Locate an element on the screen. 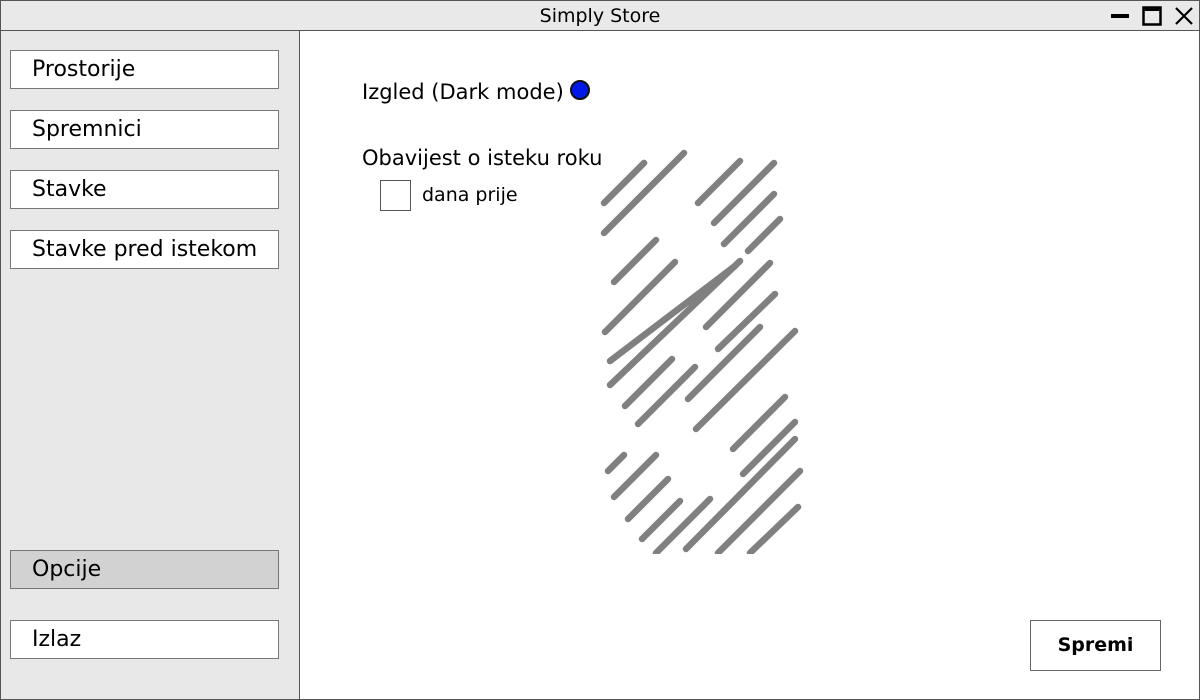 The width and height of the screenshot is (1200, 700). days-before-input is located at coordinates (395, 195).